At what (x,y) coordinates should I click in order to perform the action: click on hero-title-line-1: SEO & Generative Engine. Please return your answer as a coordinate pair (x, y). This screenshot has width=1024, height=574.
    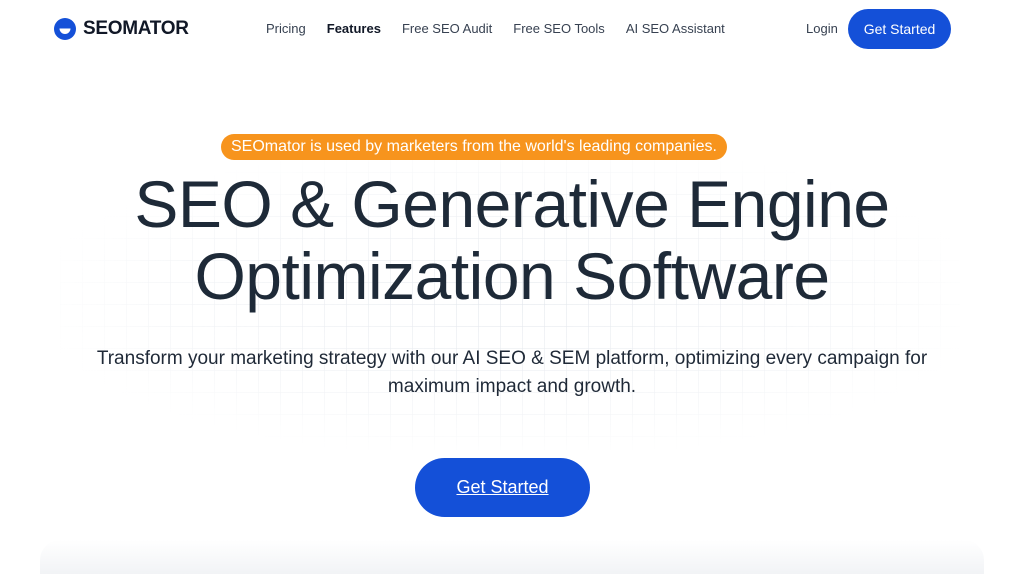
    Looking at the image, I should click on (512, 204).